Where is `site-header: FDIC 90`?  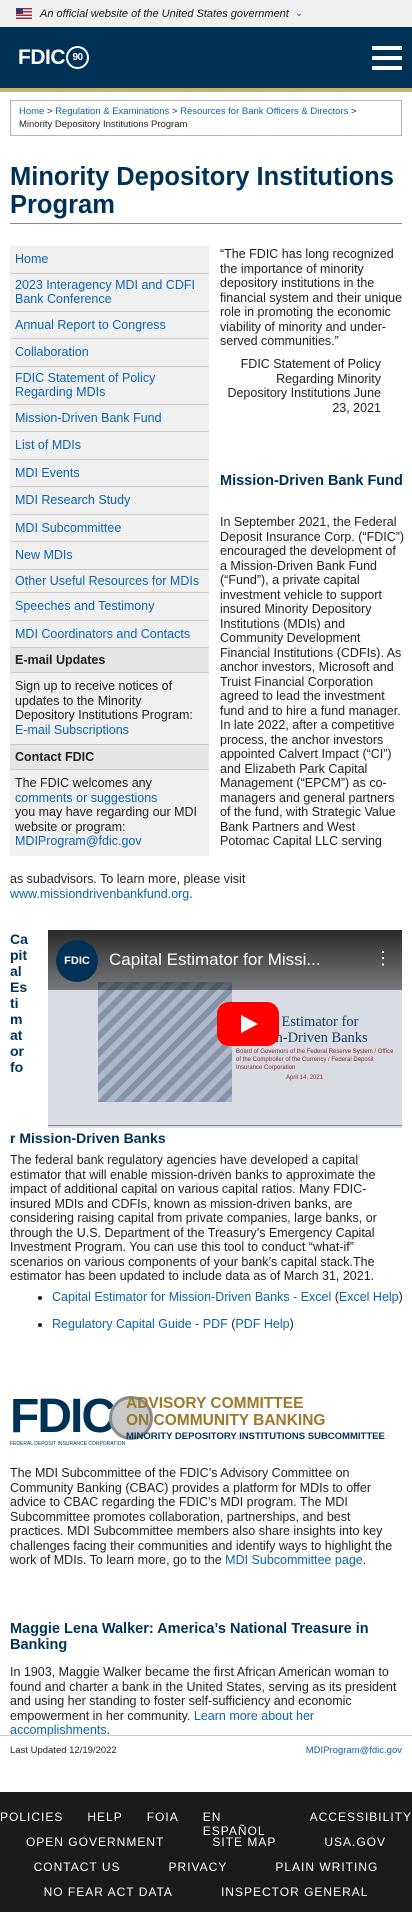 site-header: FDIC 90 is located at coordinates (206, 57).